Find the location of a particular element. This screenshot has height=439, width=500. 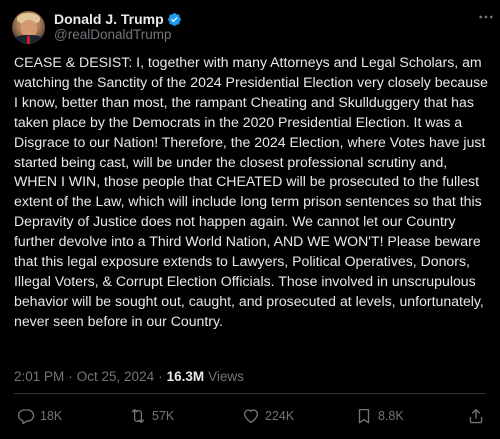

post-time: 2:01 PM is located at coordinates (39, 376).